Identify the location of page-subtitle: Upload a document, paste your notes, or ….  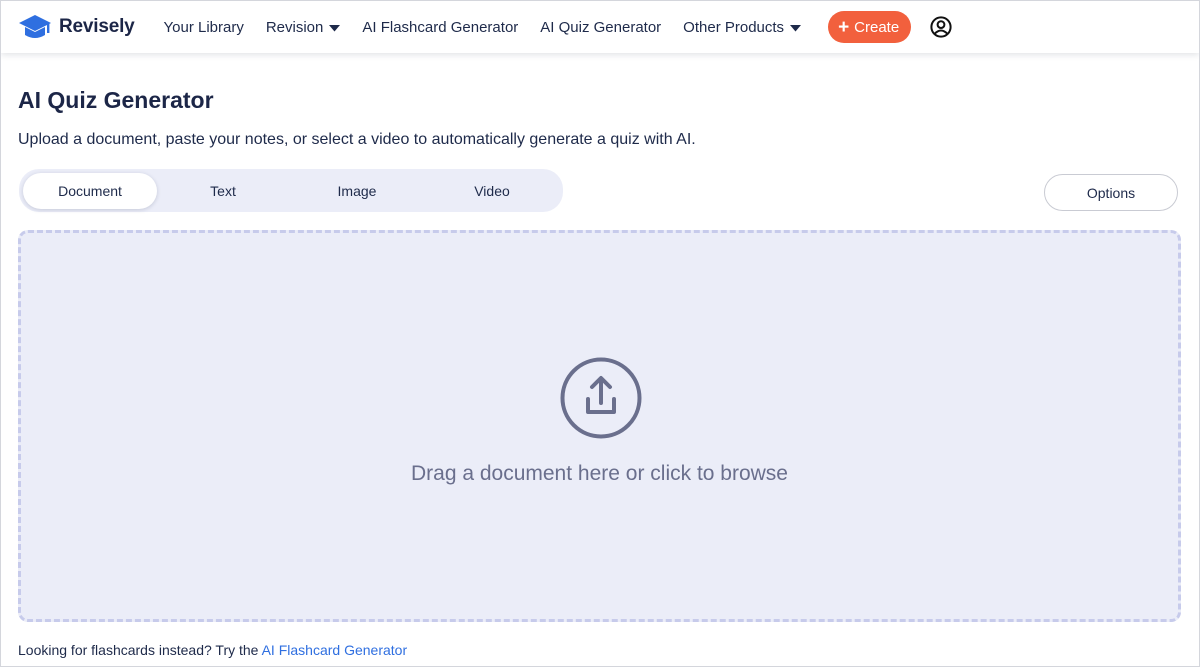
(357, 139).